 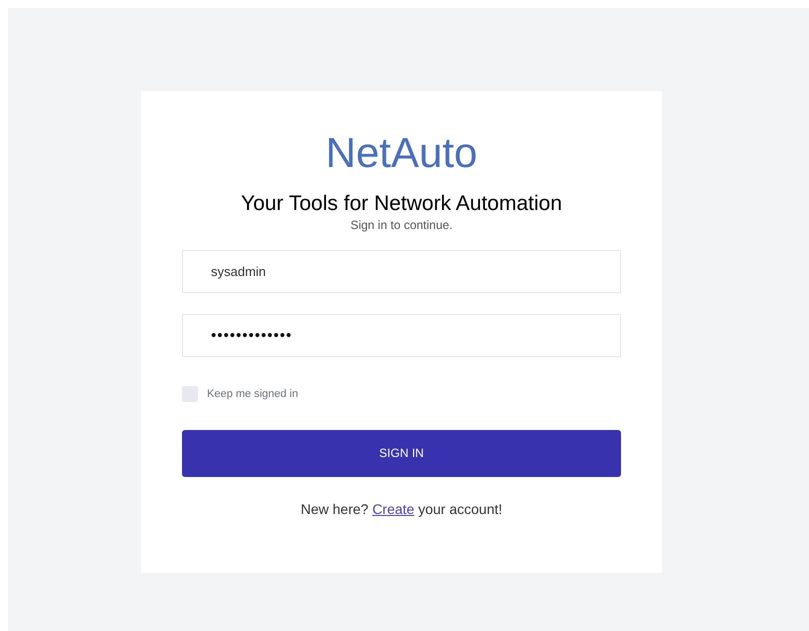 I want to click on username-field: sysadmin, so click(x=401, y=271).